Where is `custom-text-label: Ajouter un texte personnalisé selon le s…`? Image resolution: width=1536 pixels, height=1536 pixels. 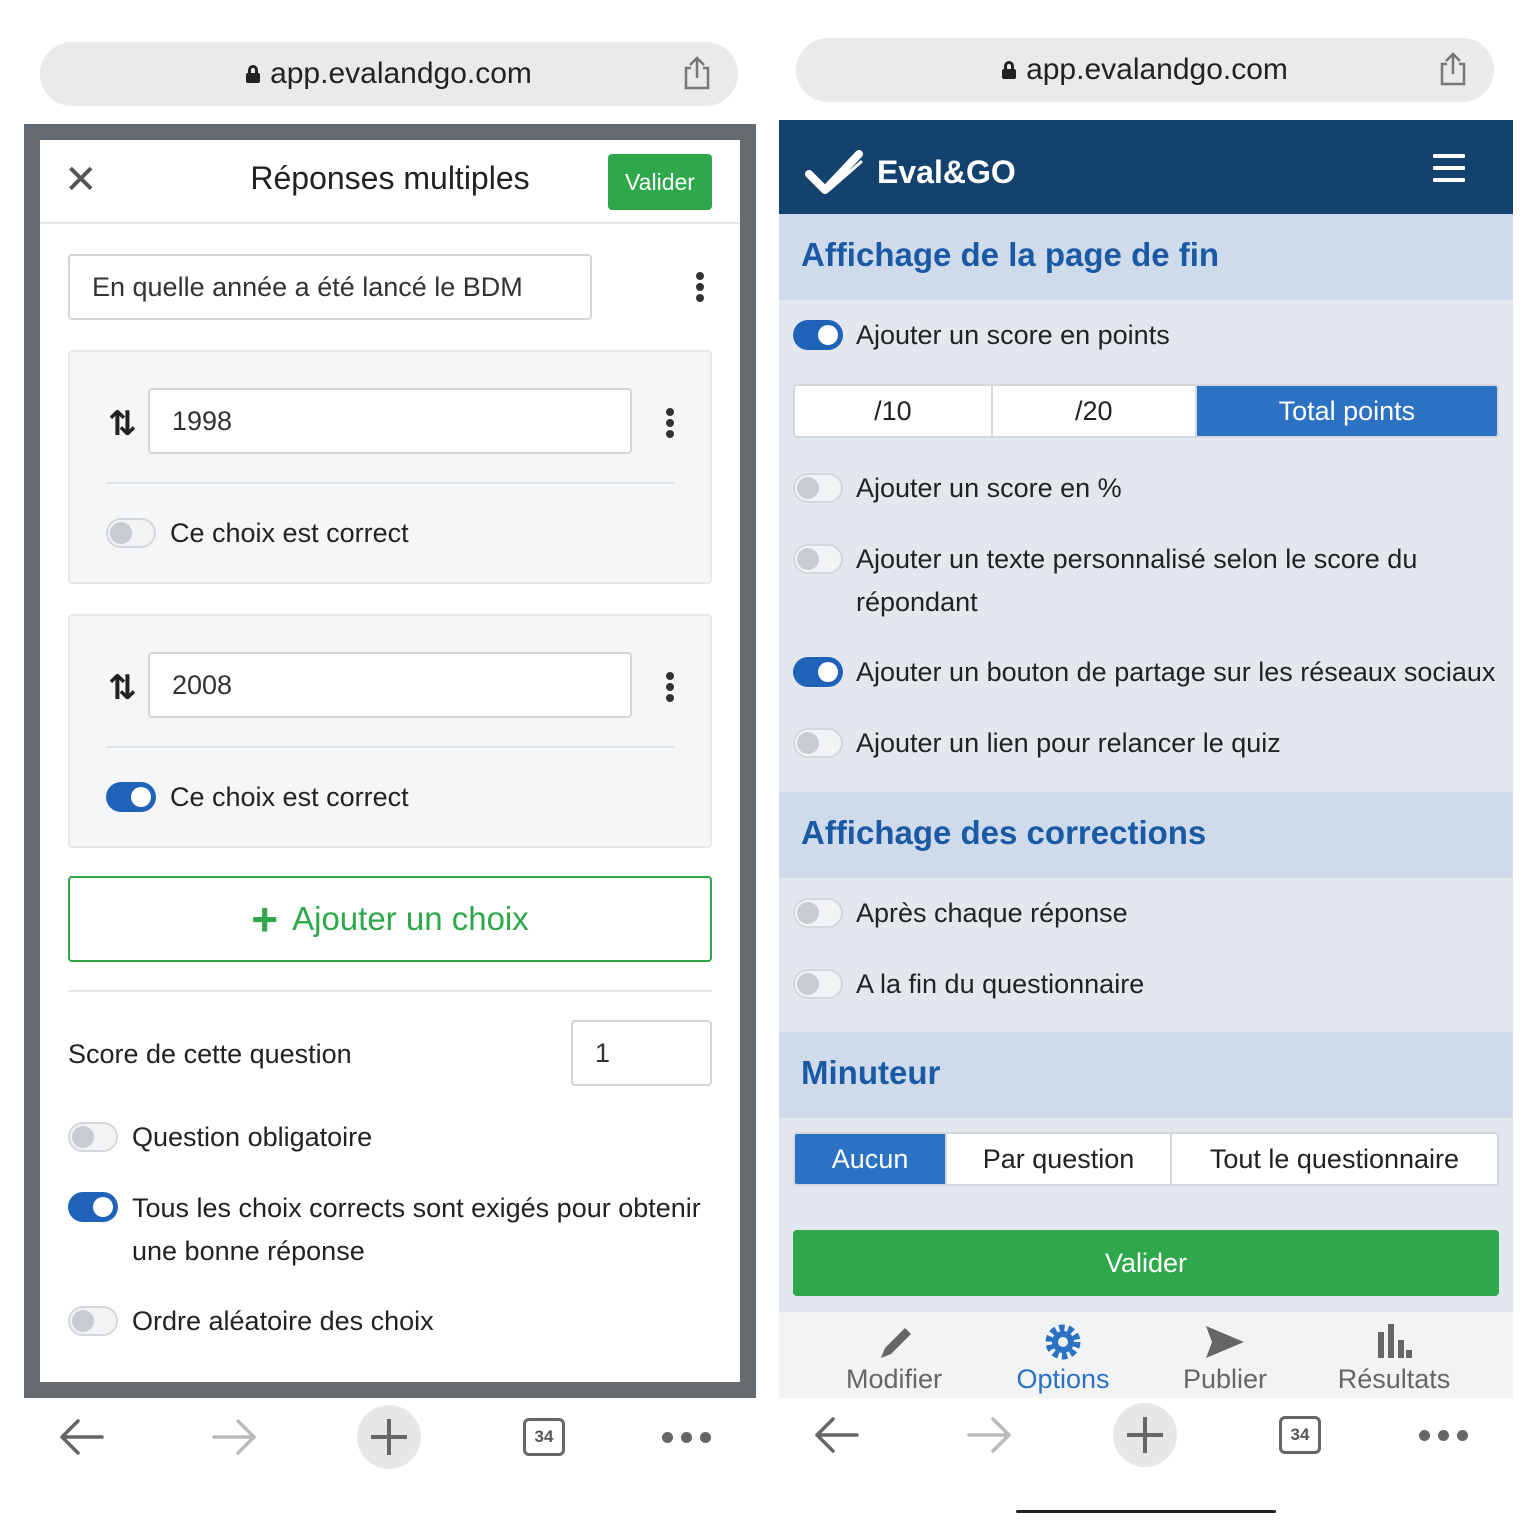
custom-text-label: Ajouter un texte personnalisé selon le s… is located at coordinates (1137, 580).